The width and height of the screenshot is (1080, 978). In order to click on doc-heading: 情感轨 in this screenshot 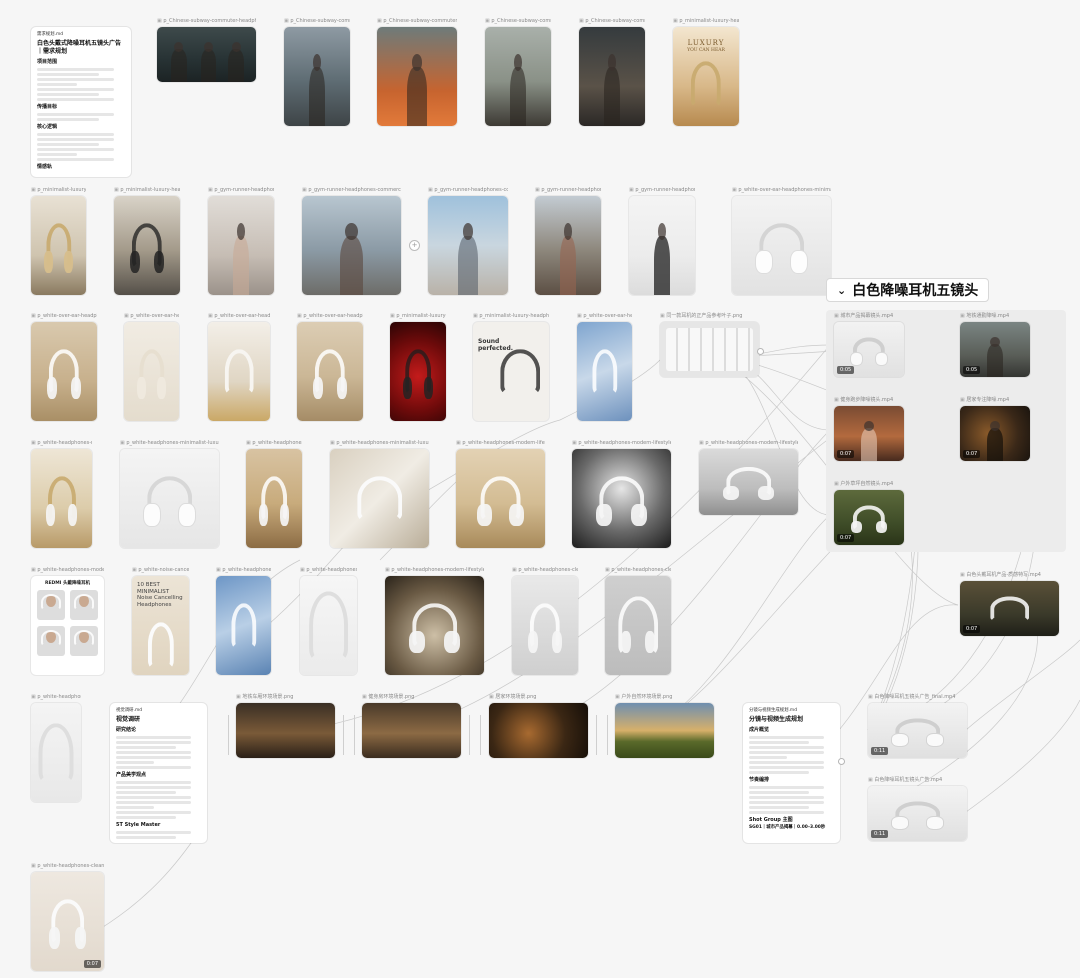, I will do `click(45, 166)`.